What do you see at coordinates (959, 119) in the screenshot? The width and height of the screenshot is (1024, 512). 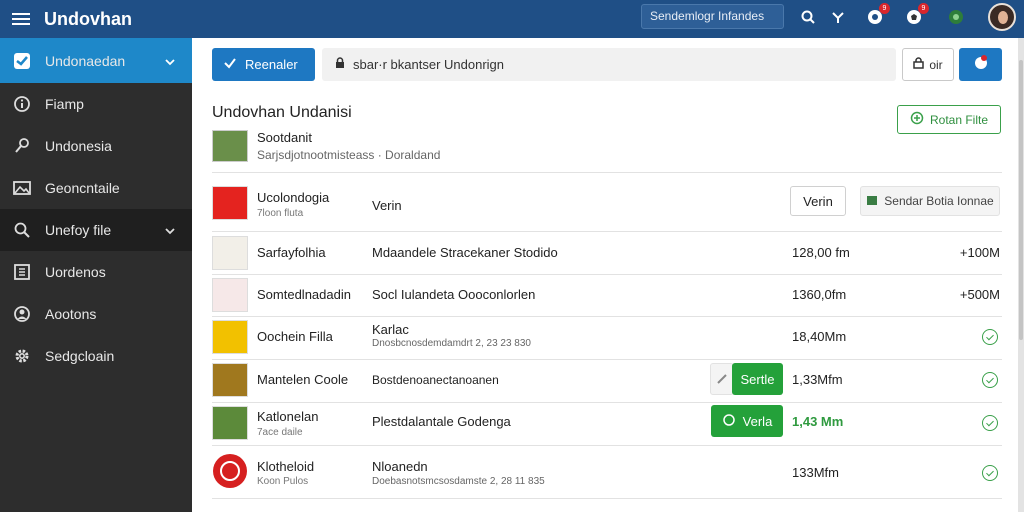 I see `return-file-label: Rotan Filte` at bounding box center [959, 119].